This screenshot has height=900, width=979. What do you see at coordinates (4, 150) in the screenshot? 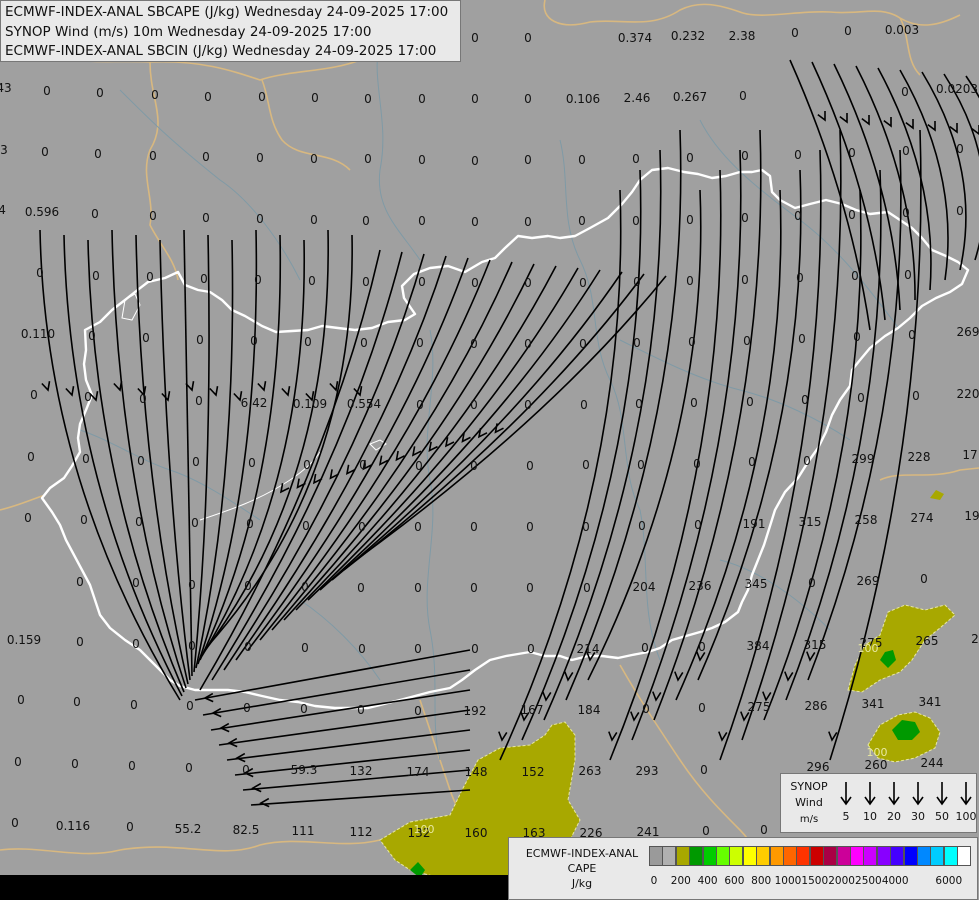
I see `grid-value-label: 3` at bounding box center [4, 150].